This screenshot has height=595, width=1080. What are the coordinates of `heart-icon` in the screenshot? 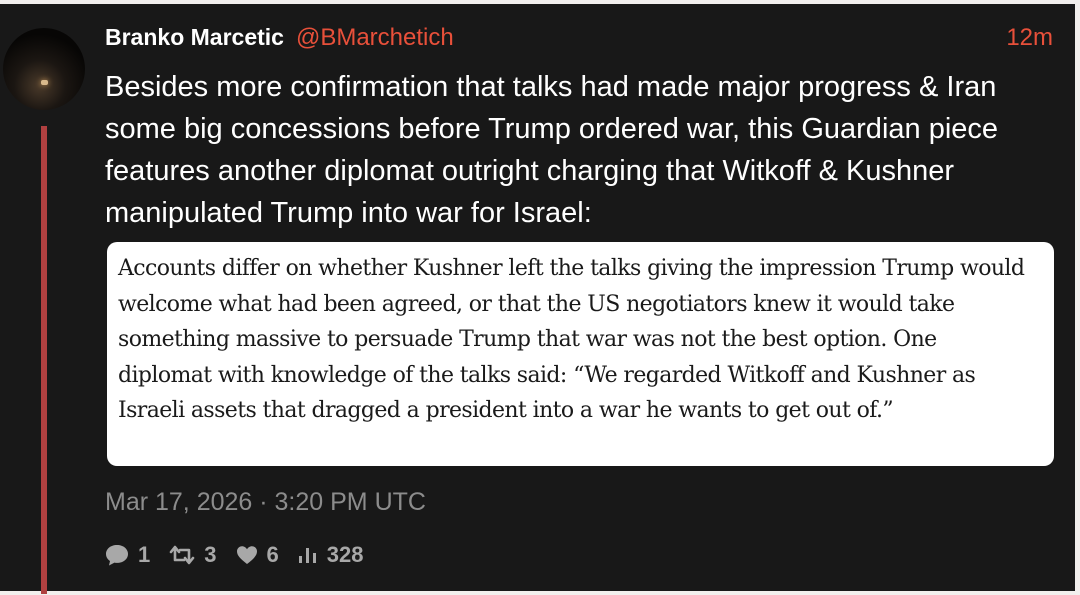 It's located at (246, 555).